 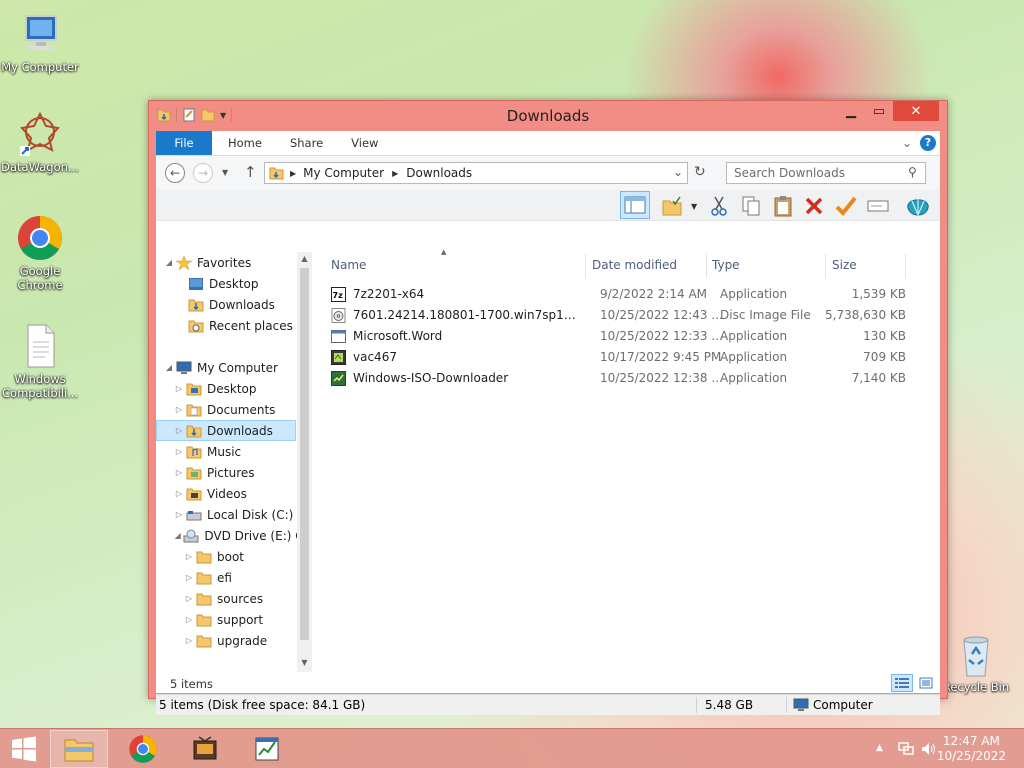 I want to click on expand-ribbon-icon: ⌄, so click(x=907, y=143).